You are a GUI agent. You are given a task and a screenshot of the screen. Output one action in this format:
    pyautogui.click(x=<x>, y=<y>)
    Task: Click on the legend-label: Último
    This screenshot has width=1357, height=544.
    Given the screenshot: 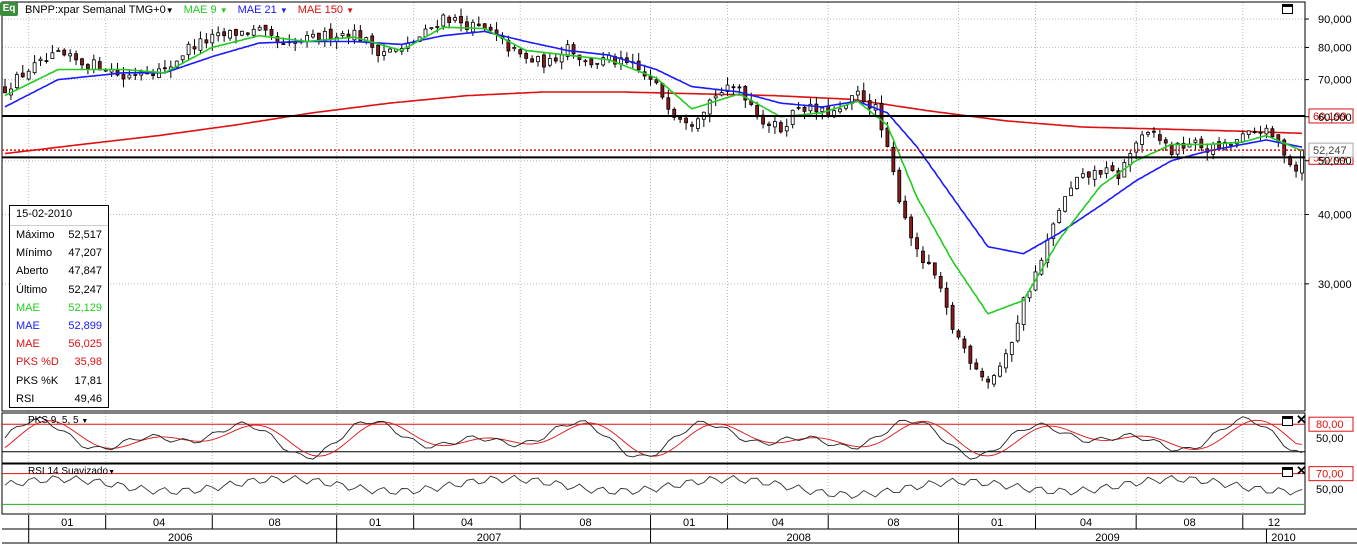 What is the action you would take?
    pyautogui.click(x=32, y=289)
    